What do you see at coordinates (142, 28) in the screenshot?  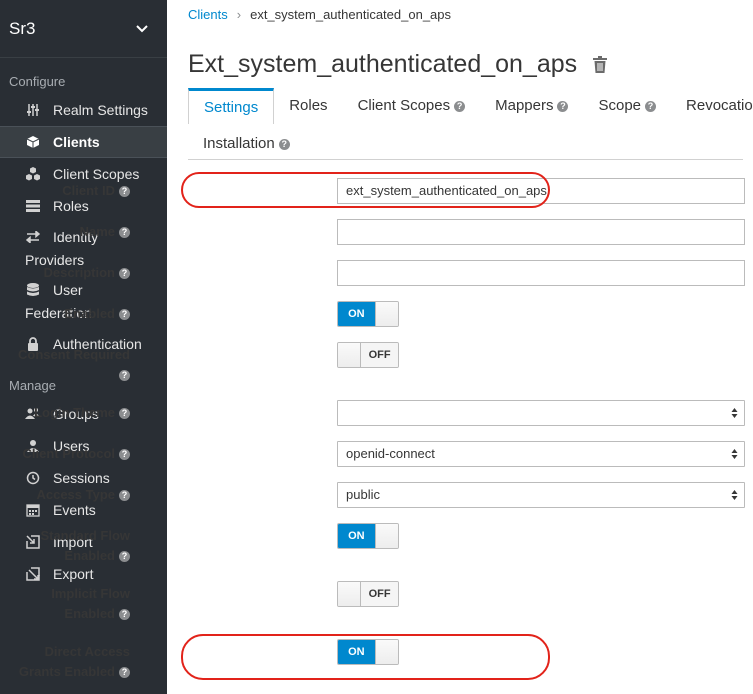 I see `chevron-down-icon` at bounding box center [142, 28].